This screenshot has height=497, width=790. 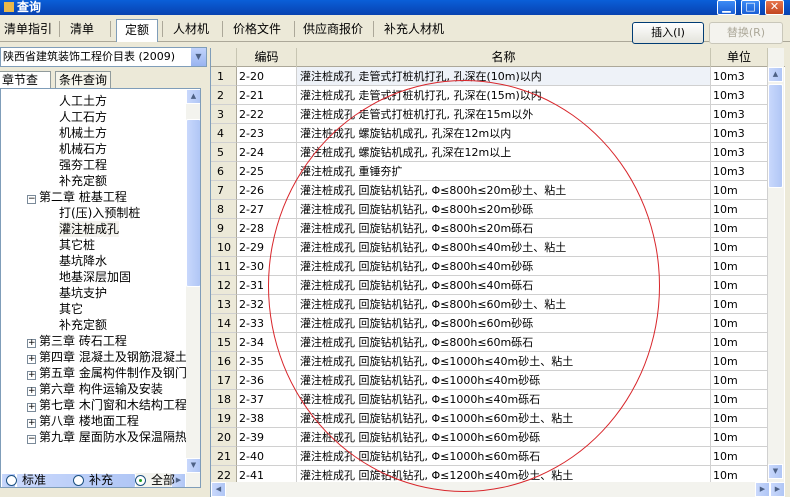 What do you see at coordinates (504, 152) in the screenshot?
I see `cell-name: 灌注桩成孔 螺旋钻机成孔, 孔深在12m以上` at bounding box center [504, 152].